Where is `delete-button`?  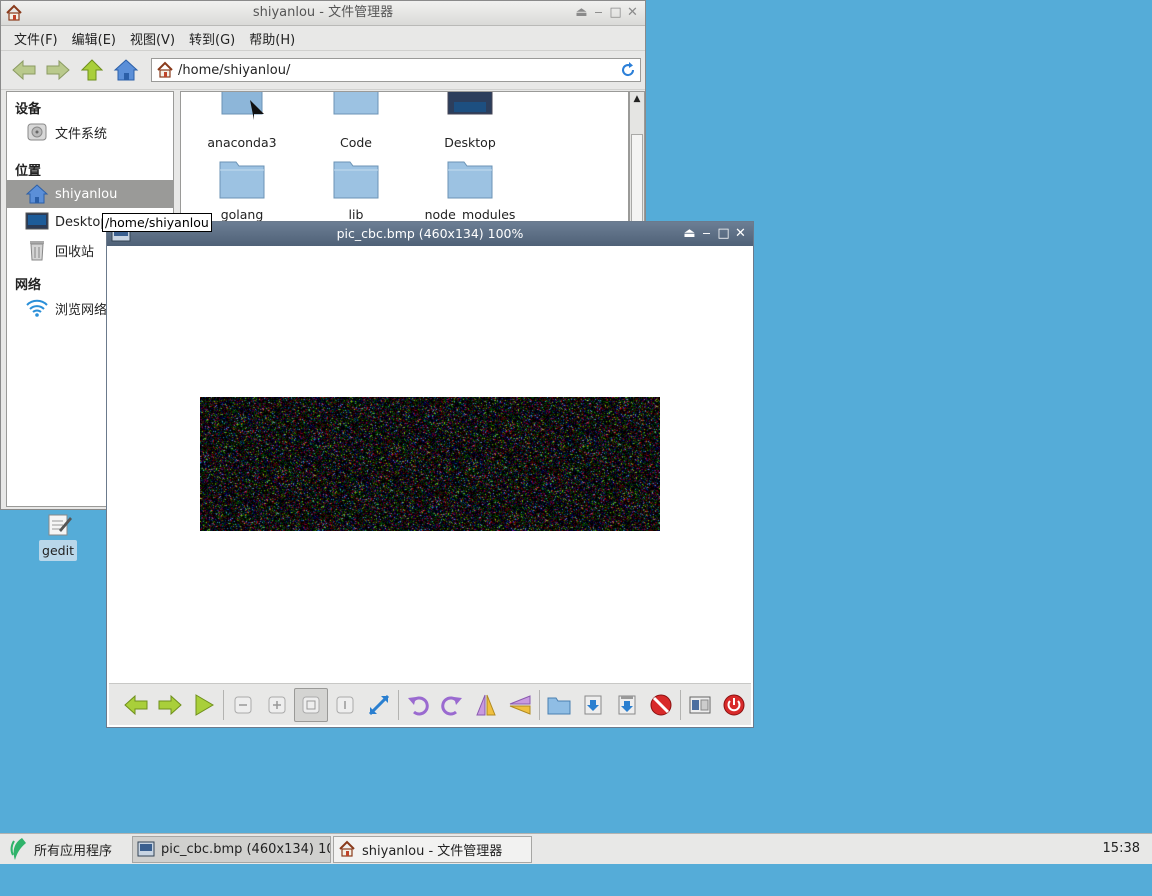 delete-button is located at coordinates (661, 705).